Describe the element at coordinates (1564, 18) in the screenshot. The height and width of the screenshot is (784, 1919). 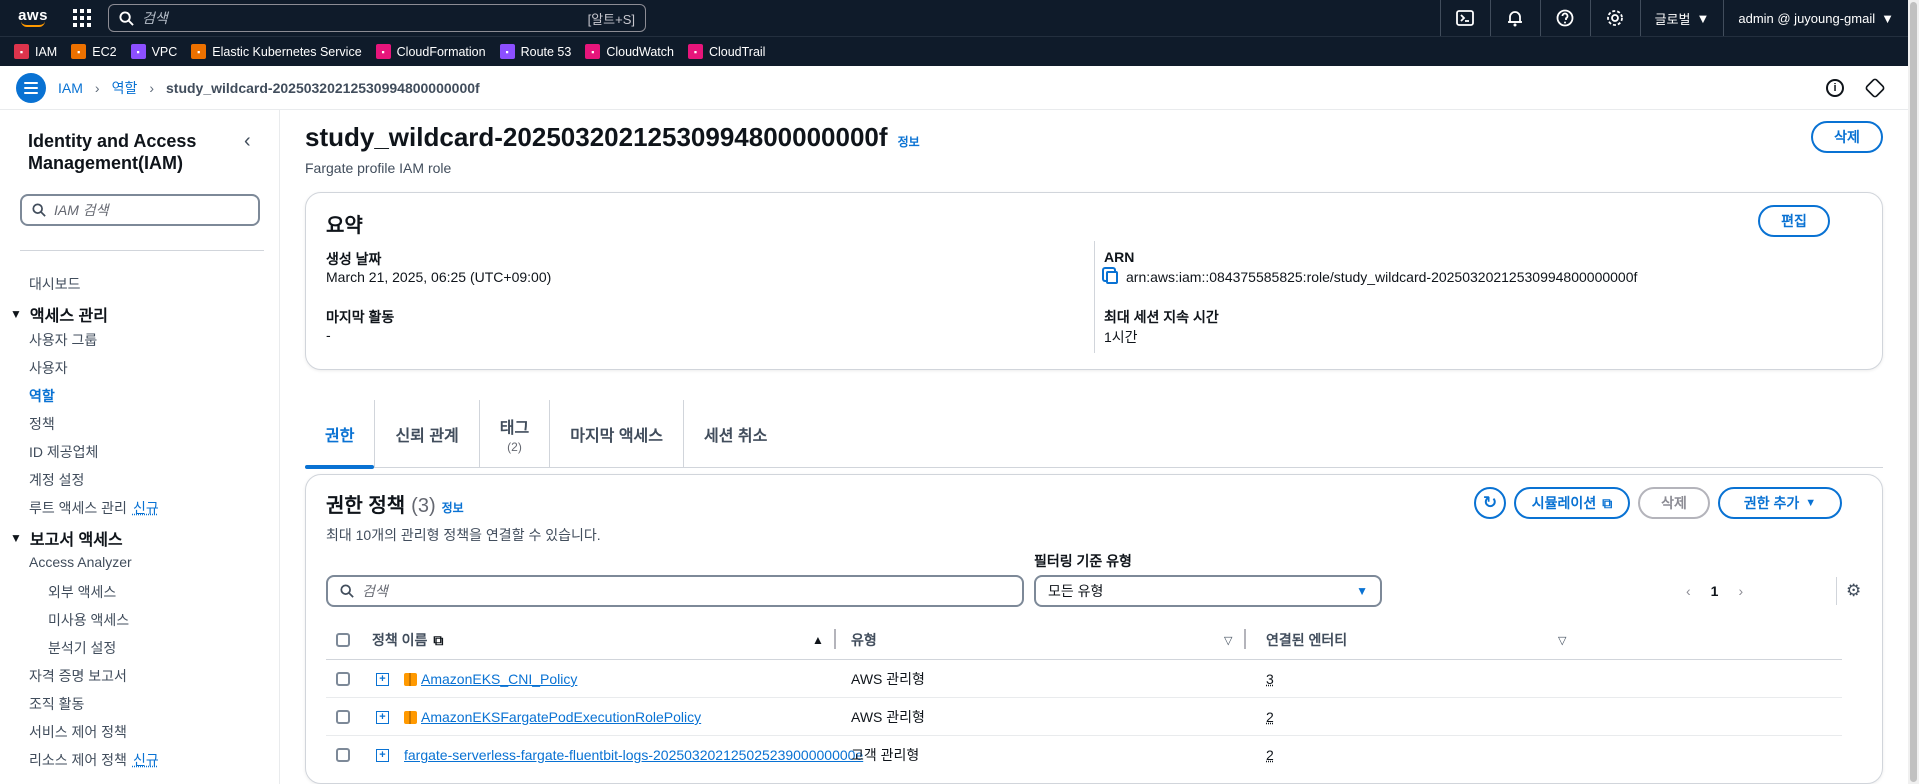
I see `help-icon` at that location.